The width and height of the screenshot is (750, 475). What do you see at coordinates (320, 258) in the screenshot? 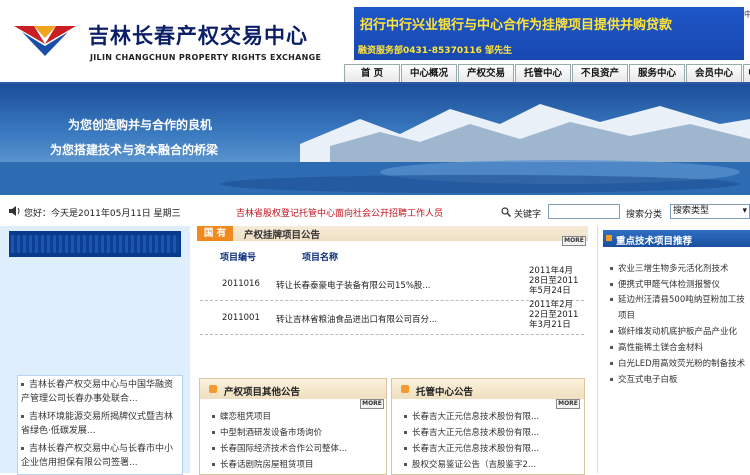
I see `col-header-name: 项目名称` at bounding box center [320, 258].